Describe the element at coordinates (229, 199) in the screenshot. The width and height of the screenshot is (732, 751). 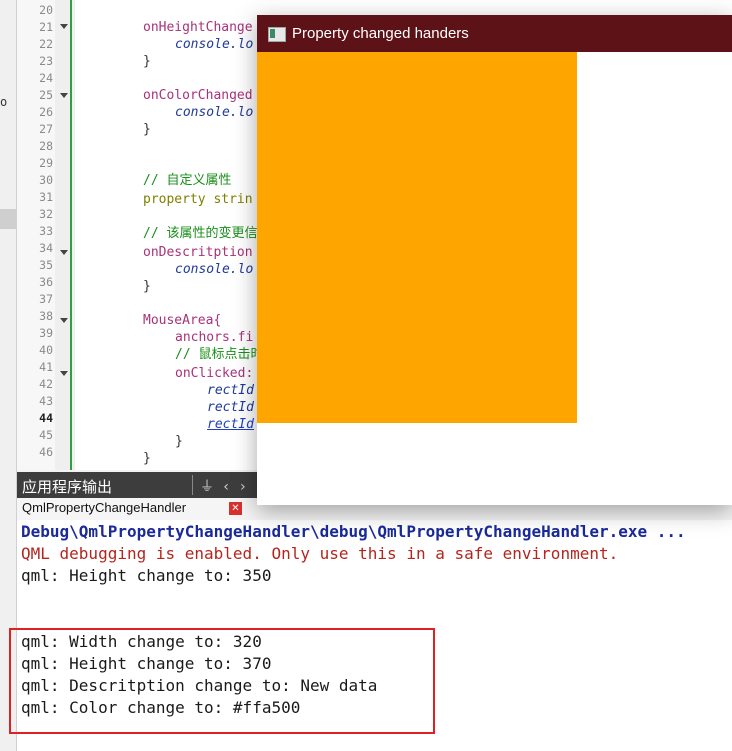
I see `code-type: strin` at that location.